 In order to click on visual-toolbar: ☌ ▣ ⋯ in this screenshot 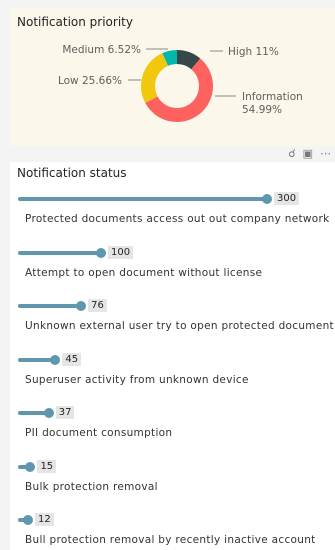, I will do `click(309, 154)`.